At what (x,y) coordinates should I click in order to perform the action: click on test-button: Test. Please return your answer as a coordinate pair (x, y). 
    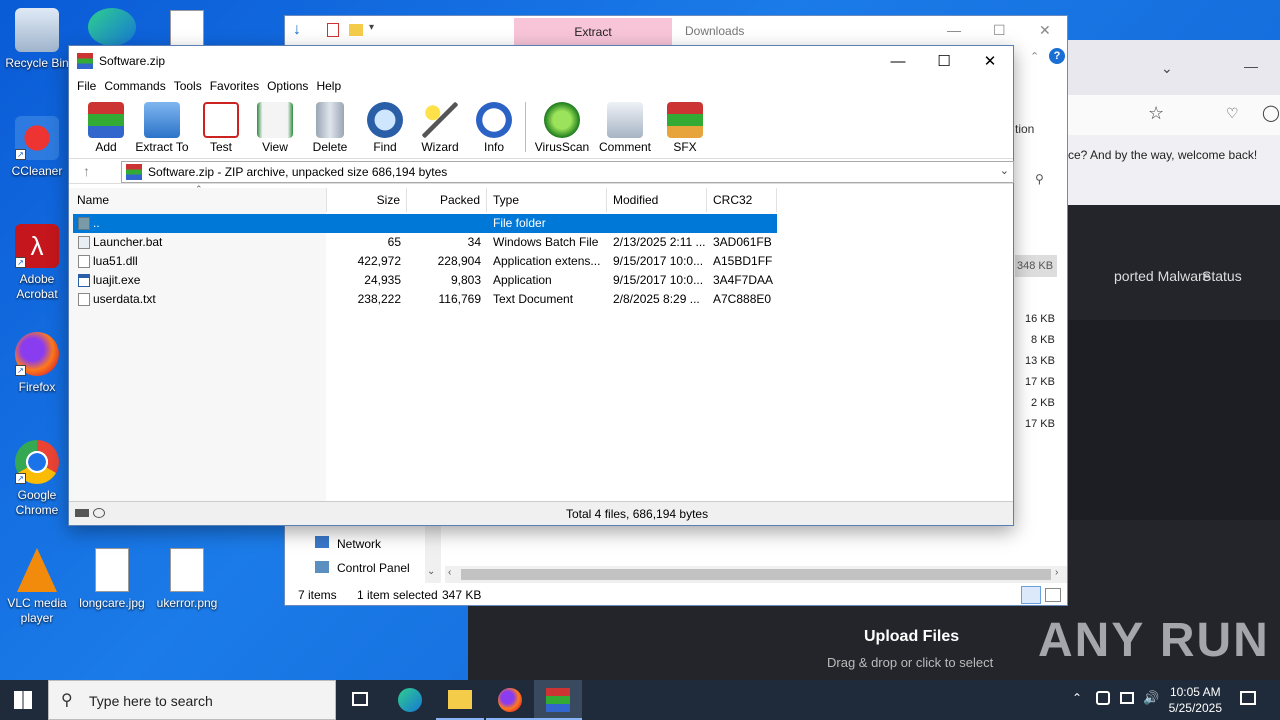
    Looking at the image, I should click on (221, 125).